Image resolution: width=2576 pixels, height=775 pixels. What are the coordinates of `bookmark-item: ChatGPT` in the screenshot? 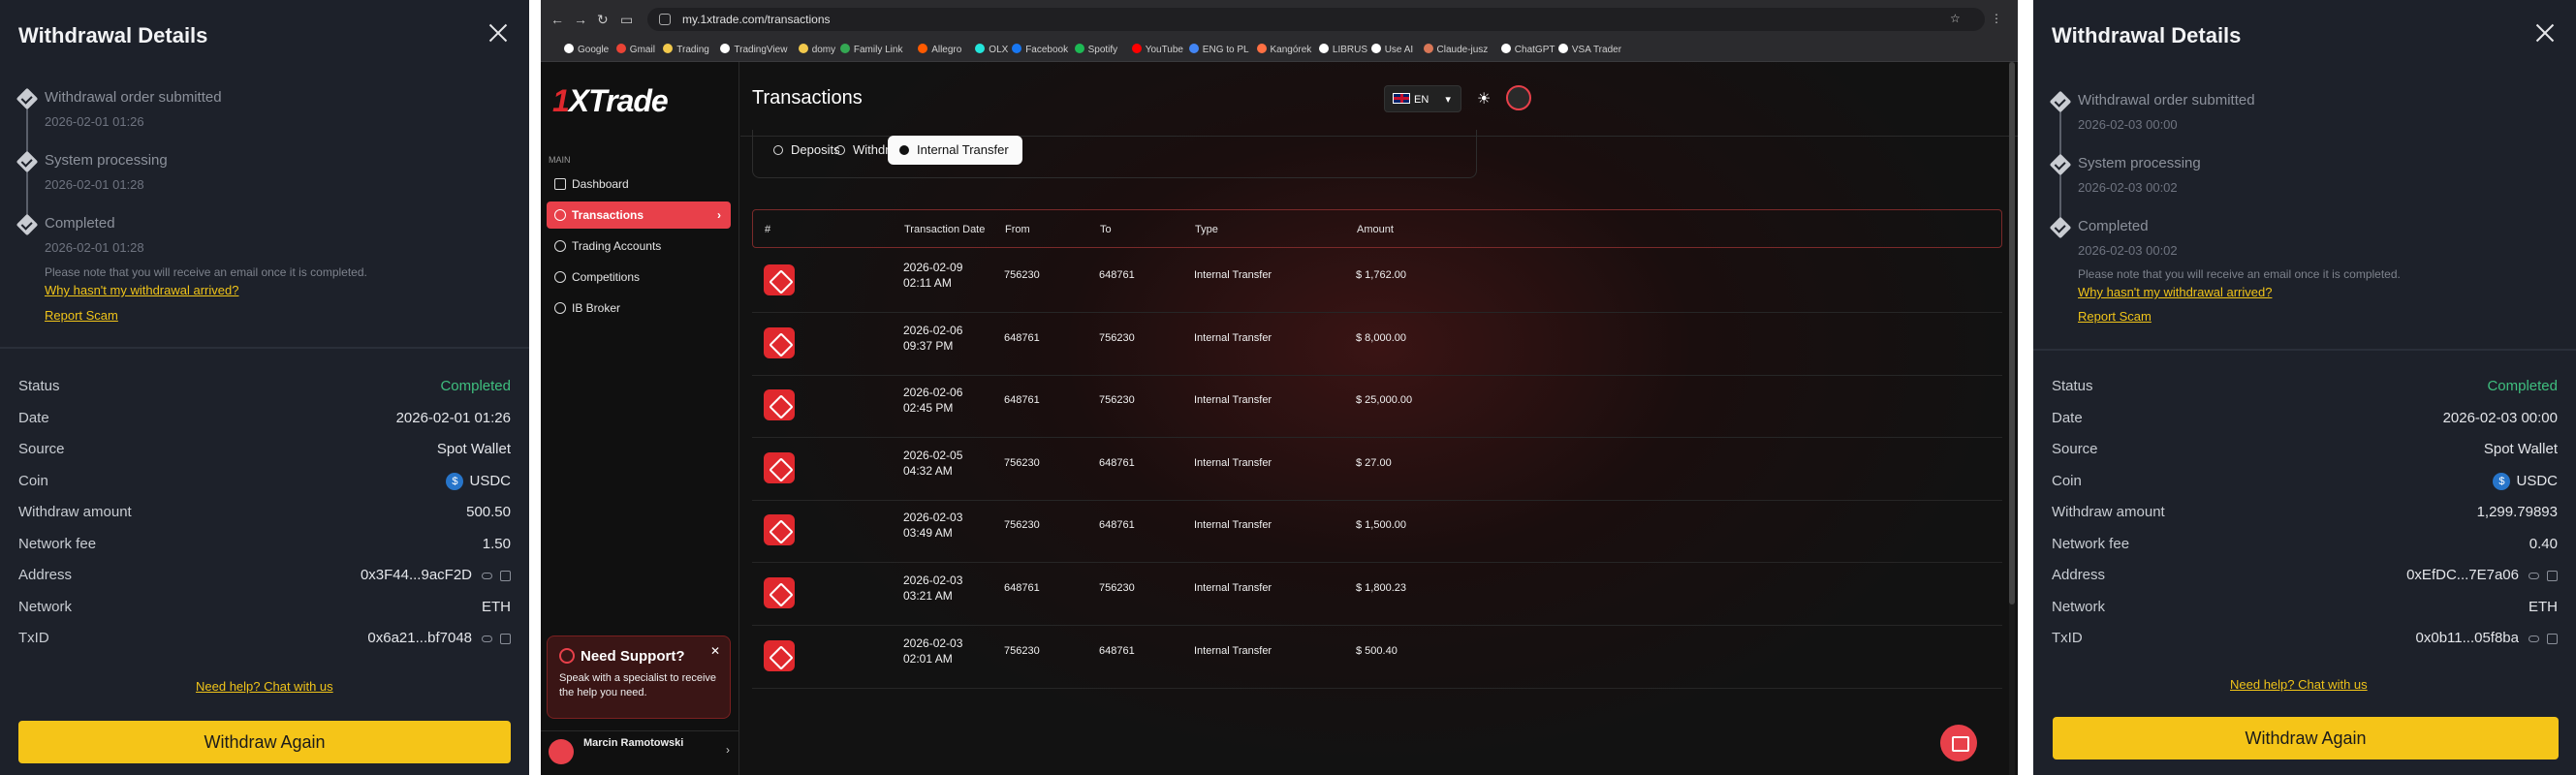 It's located at (1527, 49).